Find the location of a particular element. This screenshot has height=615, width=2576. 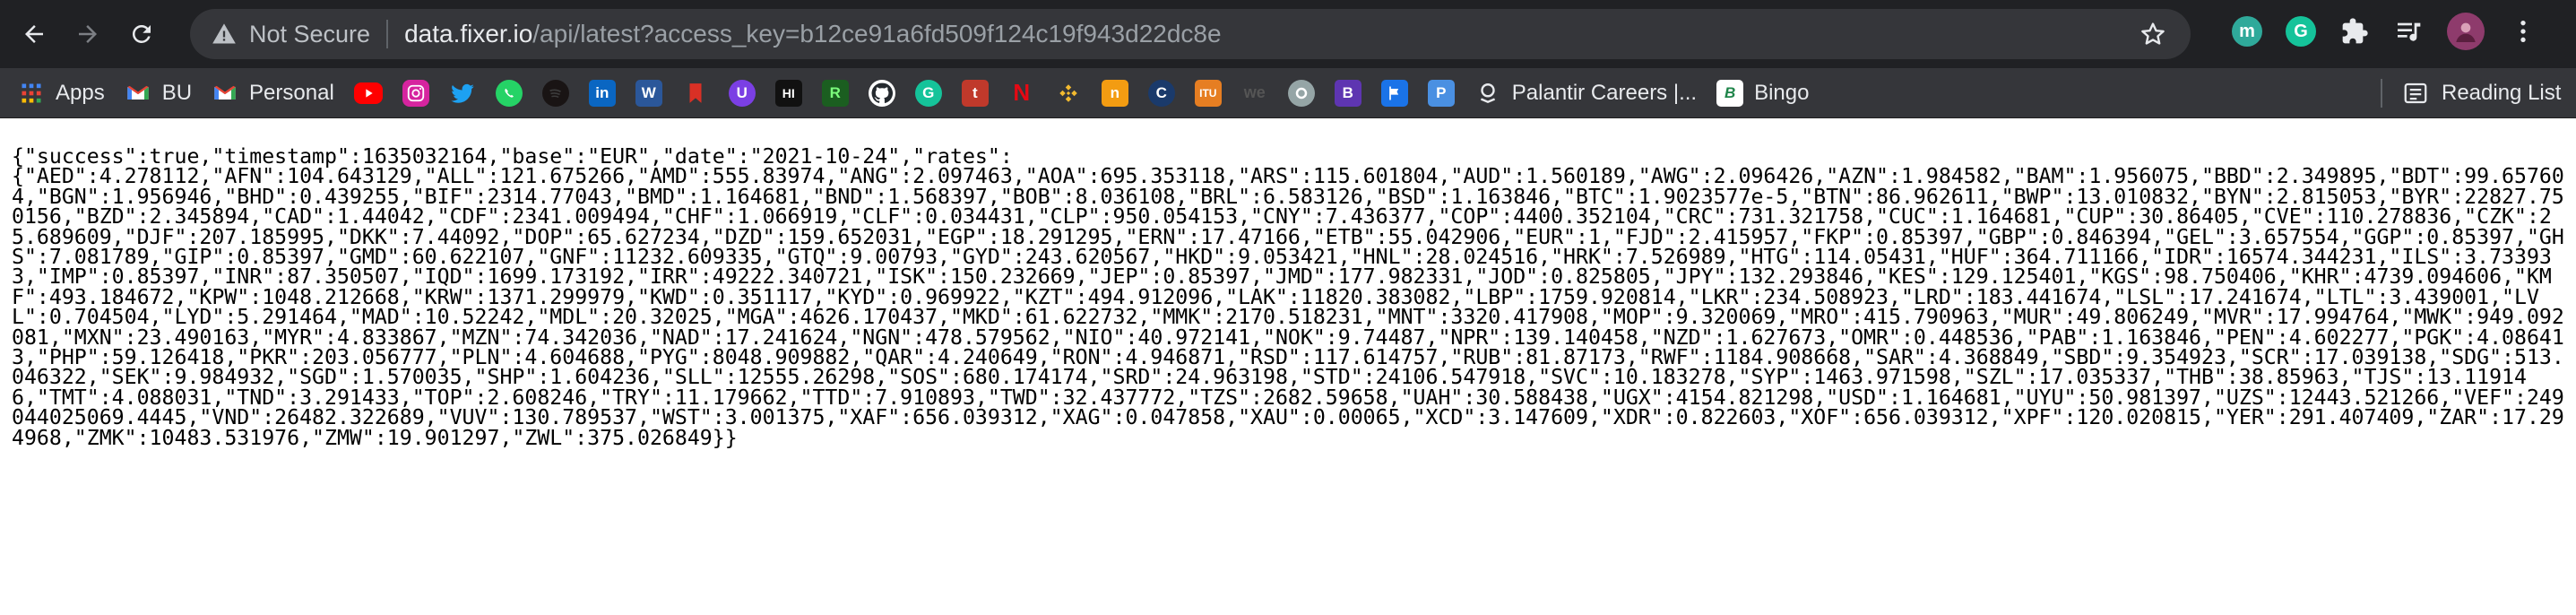

bookmark-bingo: B Bingo is located at coordinates (1763, 93).